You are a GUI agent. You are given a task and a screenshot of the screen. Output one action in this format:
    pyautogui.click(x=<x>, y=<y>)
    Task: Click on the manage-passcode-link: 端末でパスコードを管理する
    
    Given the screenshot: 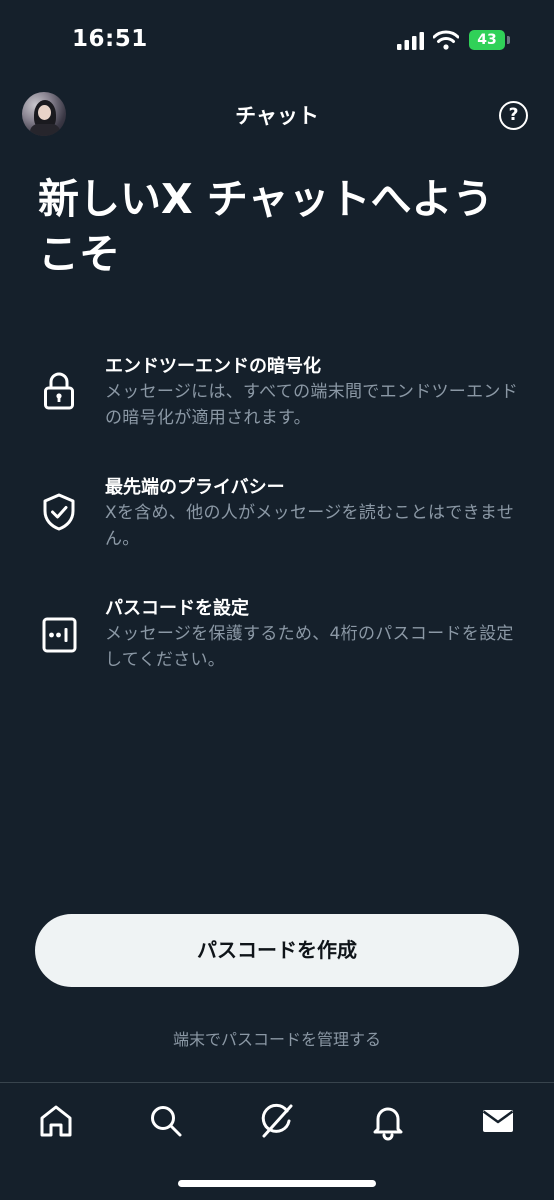 What is the action you would take?
    pyautogui.click(x=277, y=1038)
    